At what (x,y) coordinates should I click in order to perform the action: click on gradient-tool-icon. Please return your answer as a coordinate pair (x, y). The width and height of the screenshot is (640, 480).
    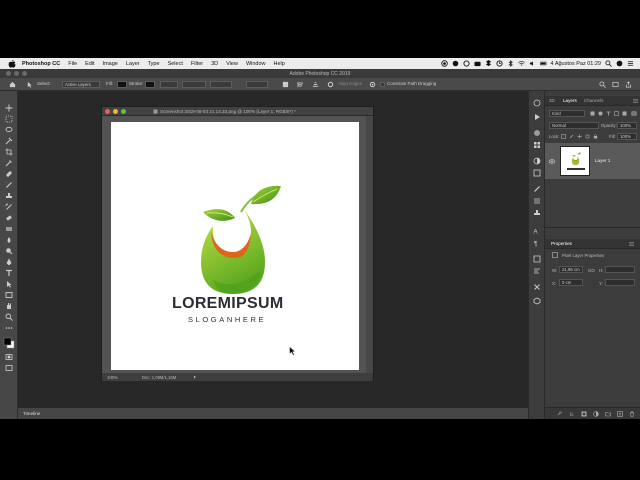
    Looking at the image, I should click on (9, 229).